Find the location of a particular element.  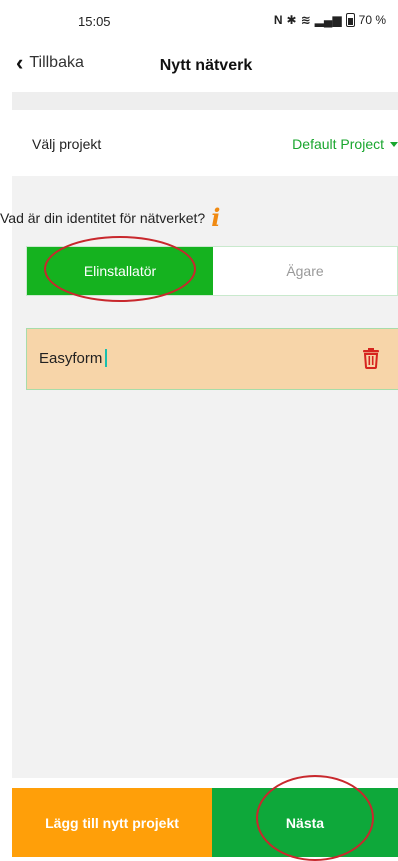

add-project-button: Lägg till nytt projekt is located at coordinates (112, 822).